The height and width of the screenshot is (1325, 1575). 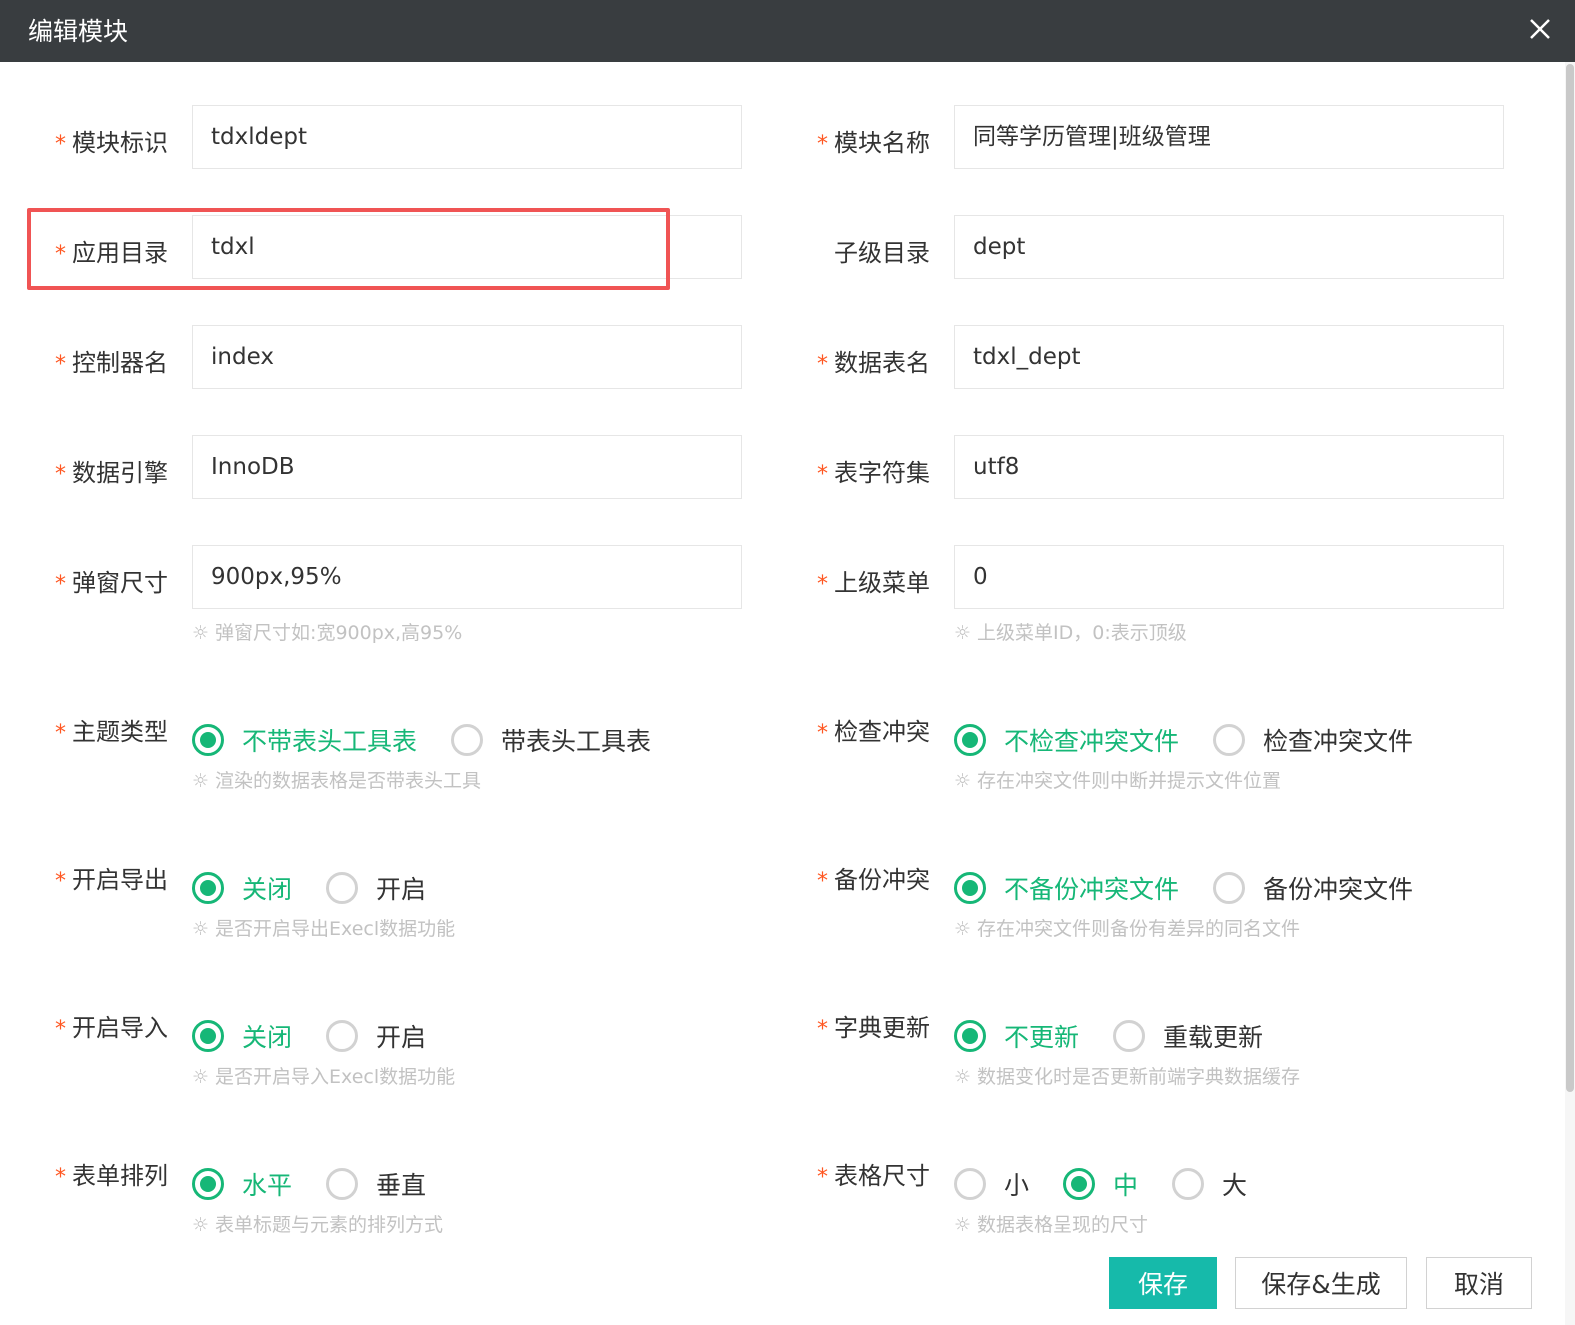 I want to click on dialog-title: 编辑模块, so click(x=78, y=31).